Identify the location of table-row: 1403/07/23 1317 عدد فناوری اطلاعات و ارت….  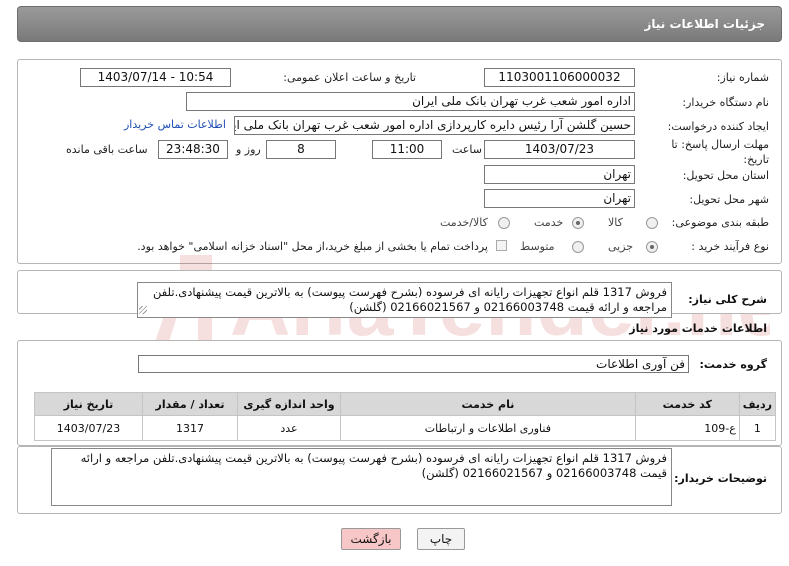
(405, 428).